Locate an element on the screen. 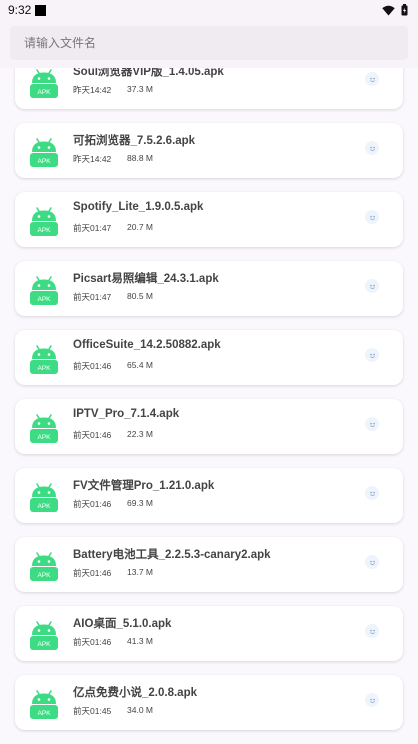 Image resolution: width=418 pixels, height=744 pixels. file-size: 22.3 M is located at coordinates (140, 434).